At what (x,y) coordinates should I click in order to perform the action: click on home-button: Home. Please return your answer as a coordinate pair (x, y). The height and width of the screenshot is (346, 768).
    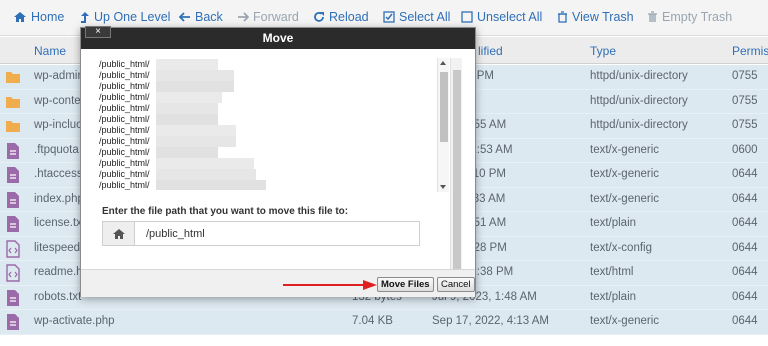
    Looking at the image, I should click on (38, 17).